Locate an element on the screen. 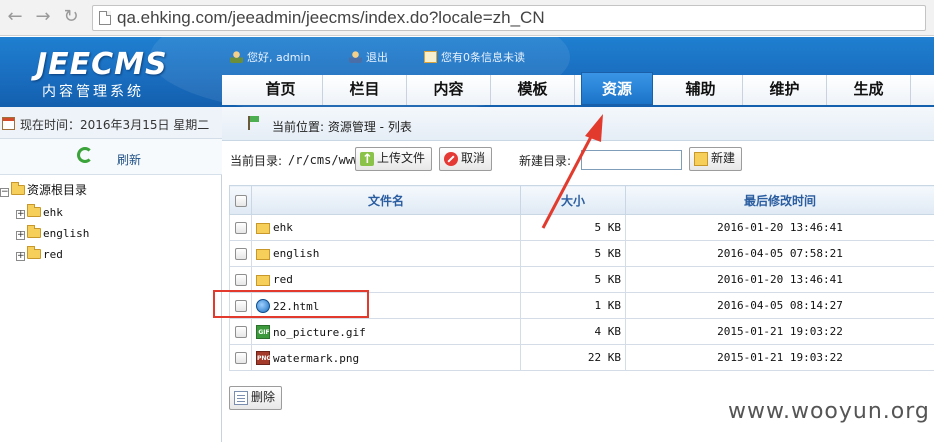  tree-item-ehk: + ehk is located at coordinates (39, 211).